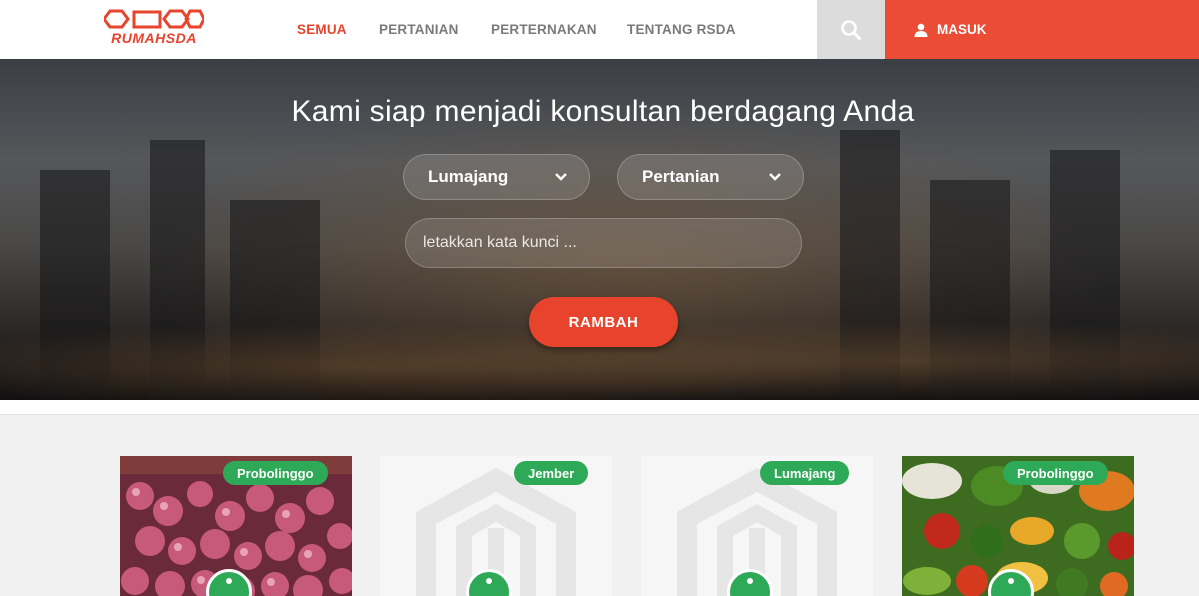  I want to click on product-card: Lumajang, so click(757, 526).